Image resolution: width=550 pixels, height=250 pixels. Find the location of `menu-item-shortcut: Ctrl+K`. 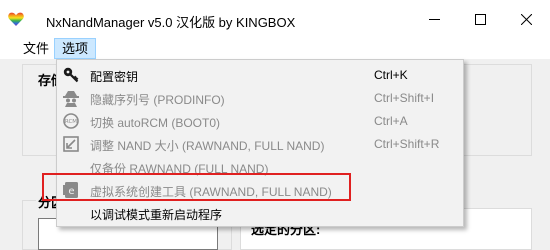

menu-item-shortcut: Ctrl+K is located at coordinates (391, 75).